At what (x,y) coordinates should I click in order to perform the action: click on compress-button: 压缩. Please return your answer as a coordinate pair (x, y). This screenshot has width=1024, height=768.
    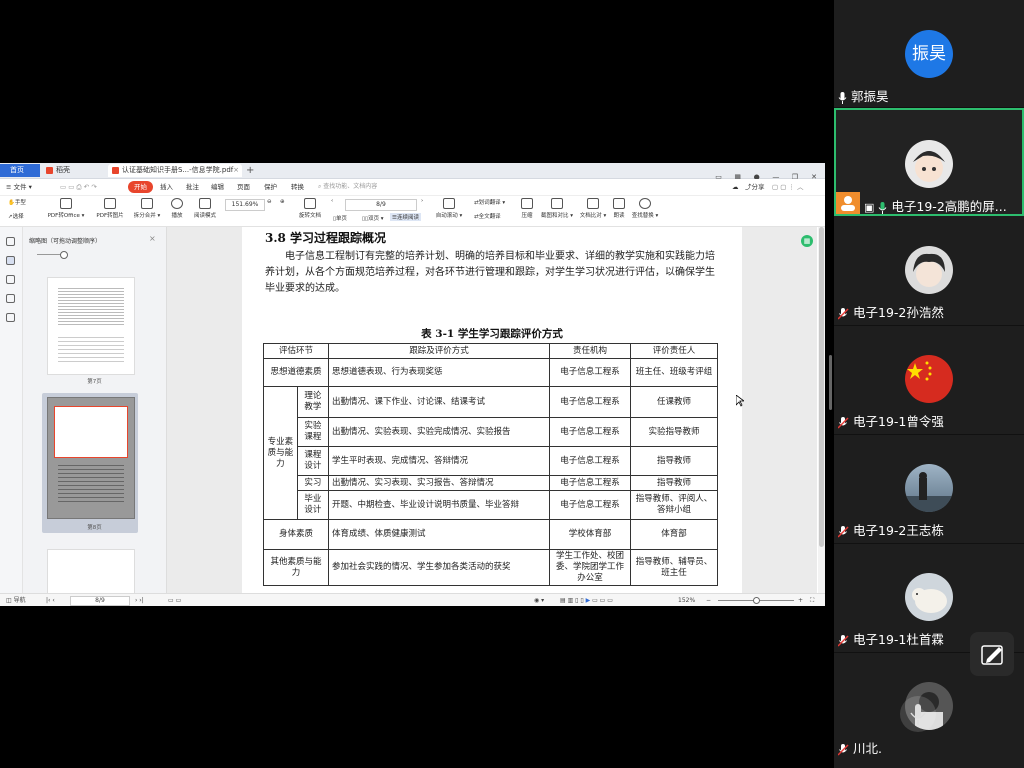
    Looking at the image, I should click on (527, 208).